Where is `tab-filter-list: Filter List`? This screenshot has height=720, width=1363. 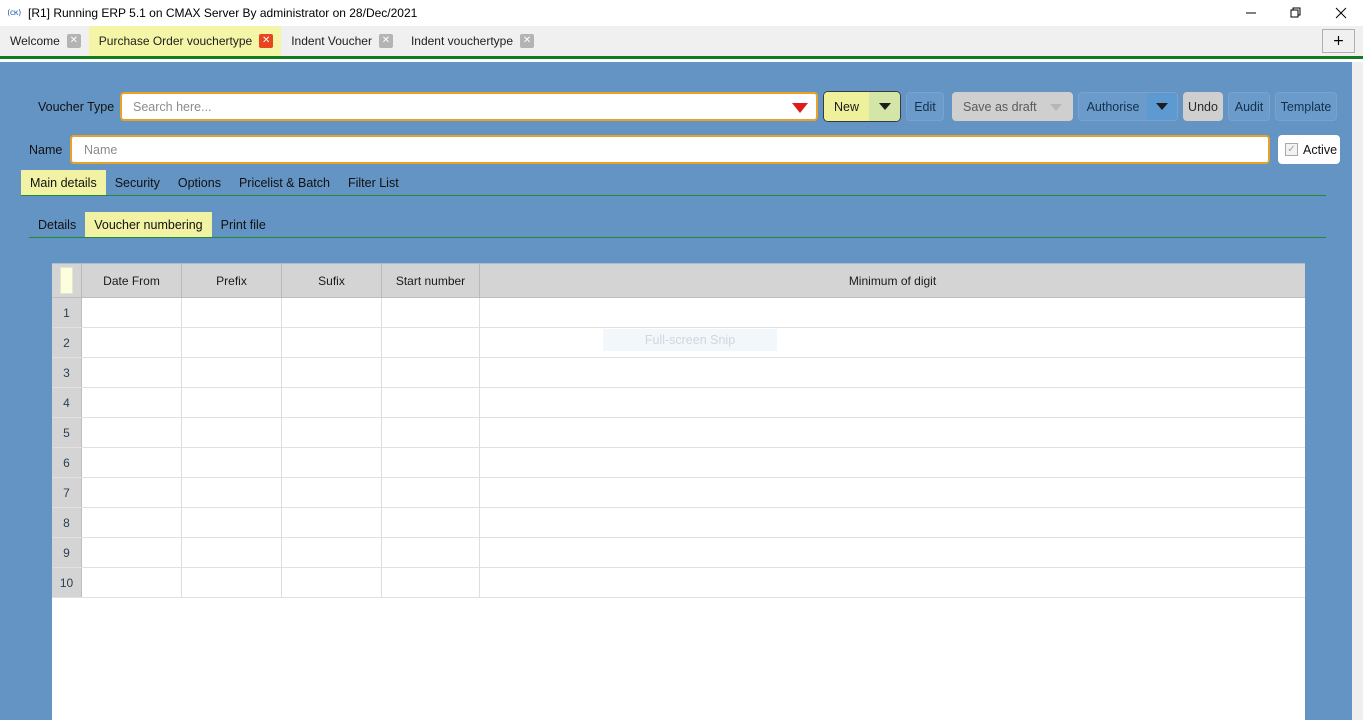 tab-filter-list: Filter List is located at coordinates (373, 182).